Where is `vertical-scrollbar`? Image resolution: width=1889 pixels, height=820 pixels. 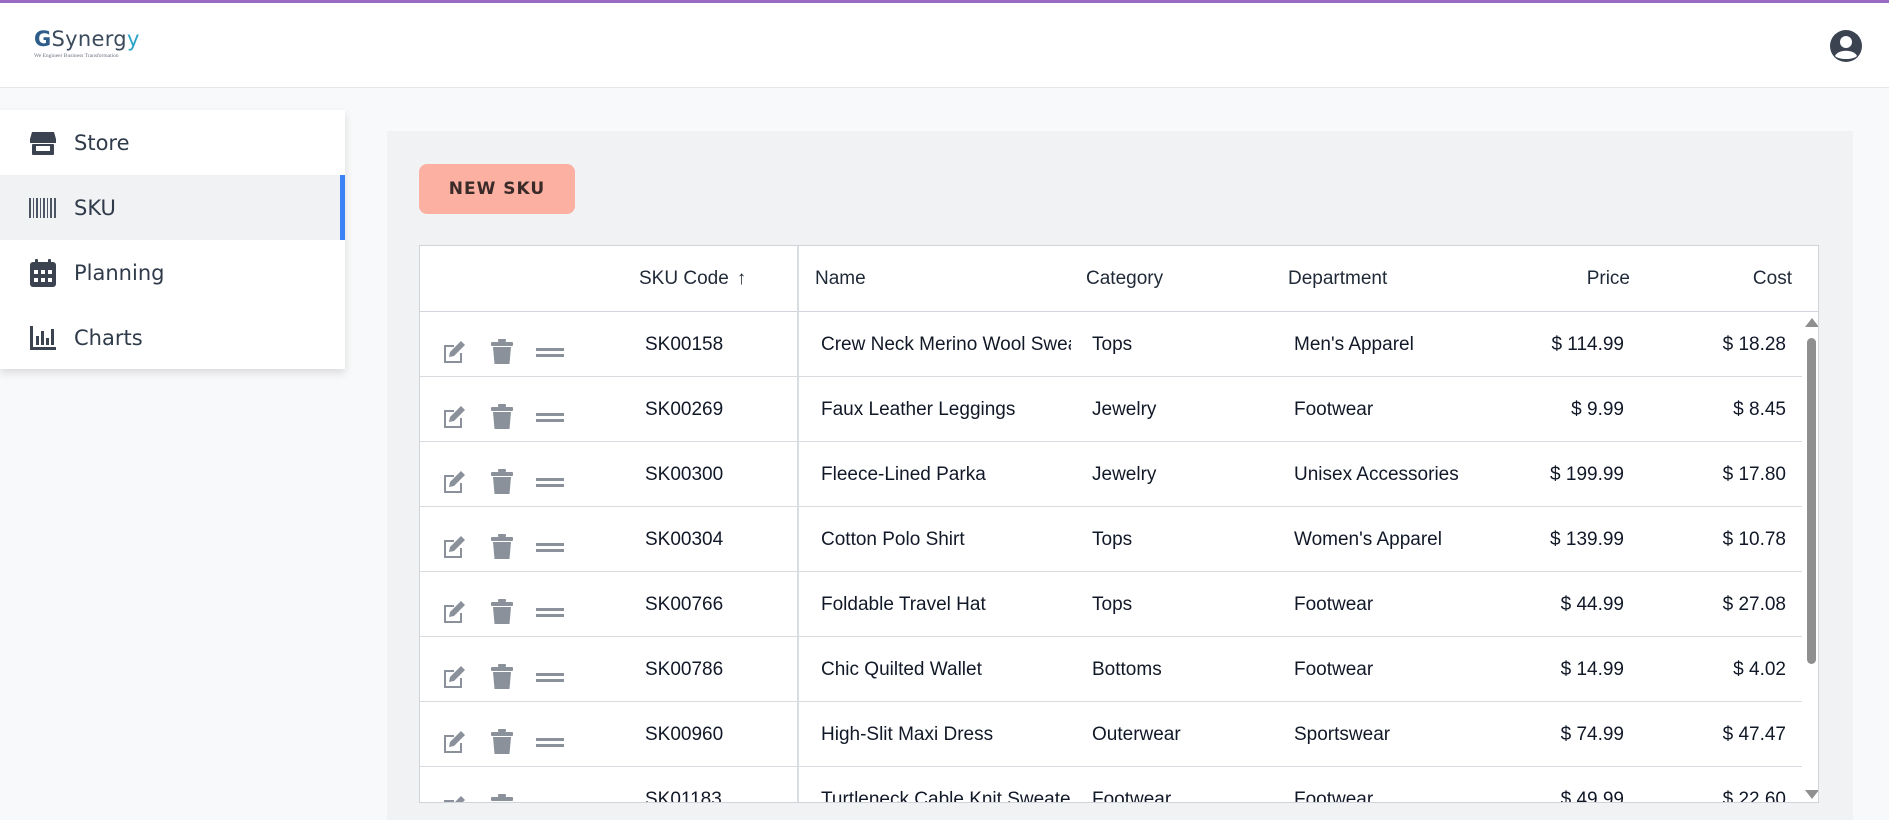
vertical-scrollbar is located at coordinates (1810, 557).